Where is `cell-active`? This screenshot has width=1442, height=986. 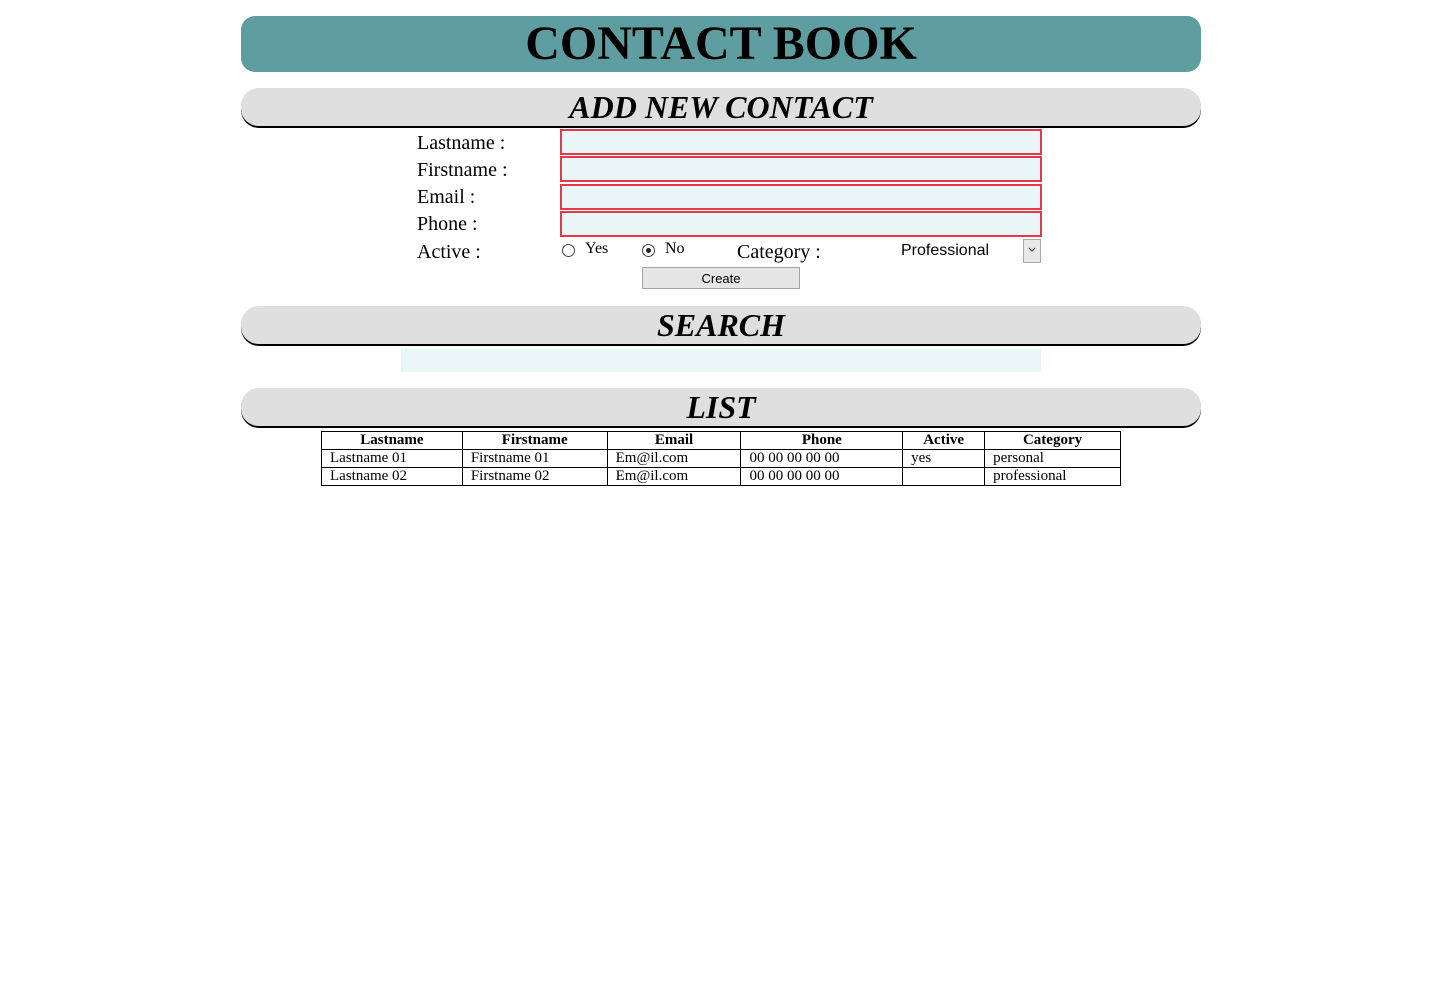
cell-active is located at coordinates (944, 476).